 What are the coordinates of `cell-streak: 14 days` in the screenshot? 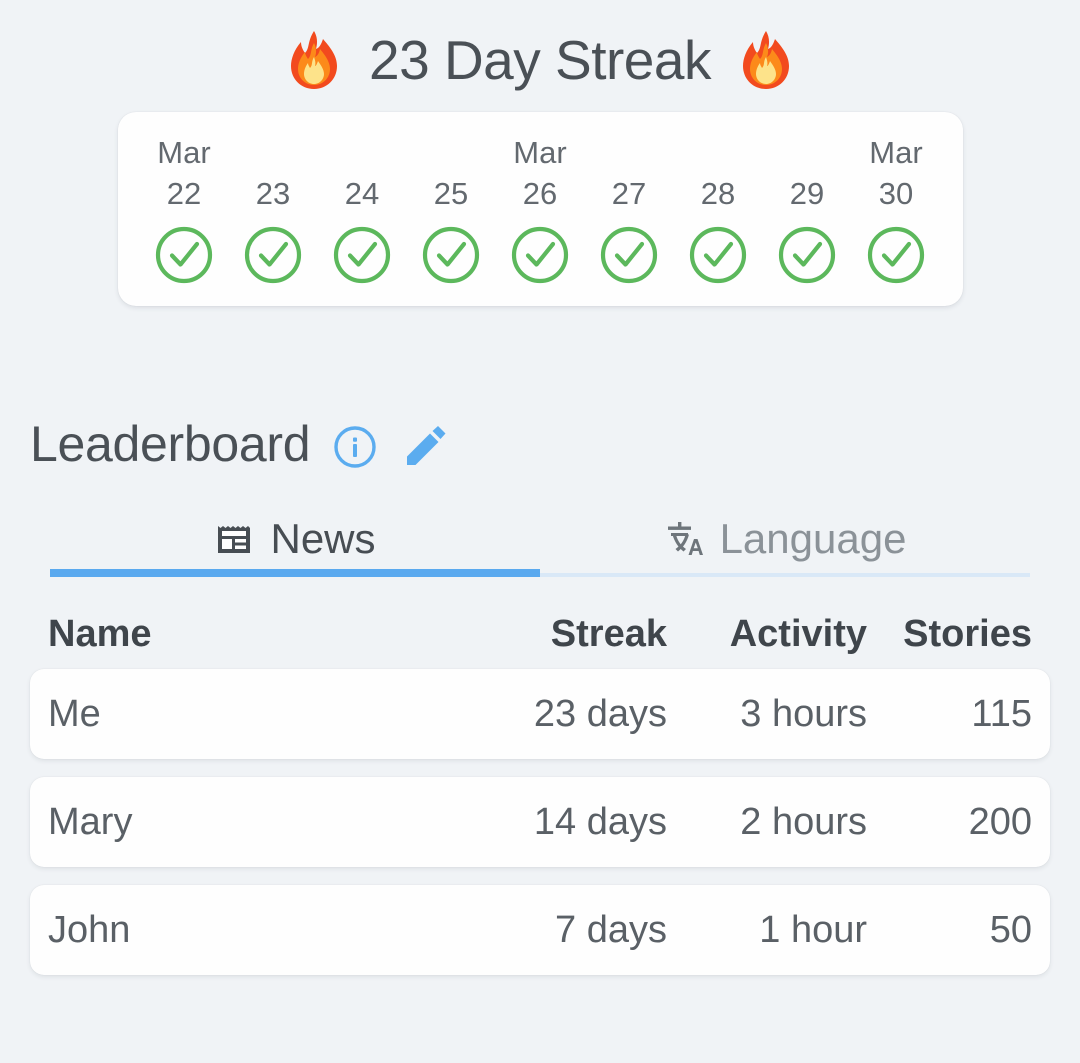 It's located at (600, 821).